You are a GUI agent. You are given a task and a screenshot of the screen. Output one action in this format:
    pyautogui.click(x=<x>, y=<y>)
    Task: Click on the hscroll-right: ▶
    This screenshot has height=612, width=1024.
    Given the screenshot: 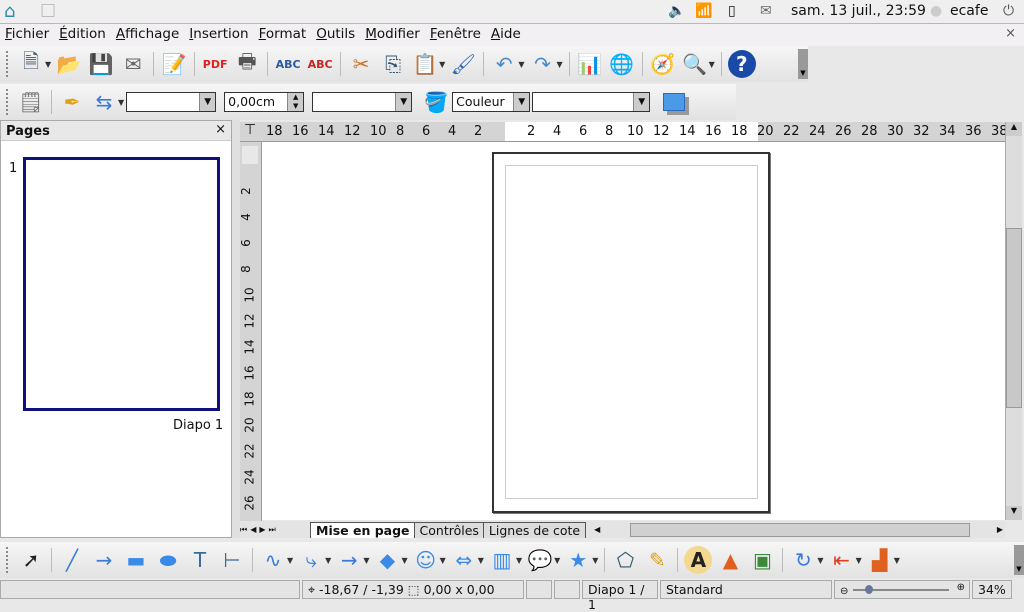 What is the action you would take?
    pyautogui.click(x=1000, y=529)
    